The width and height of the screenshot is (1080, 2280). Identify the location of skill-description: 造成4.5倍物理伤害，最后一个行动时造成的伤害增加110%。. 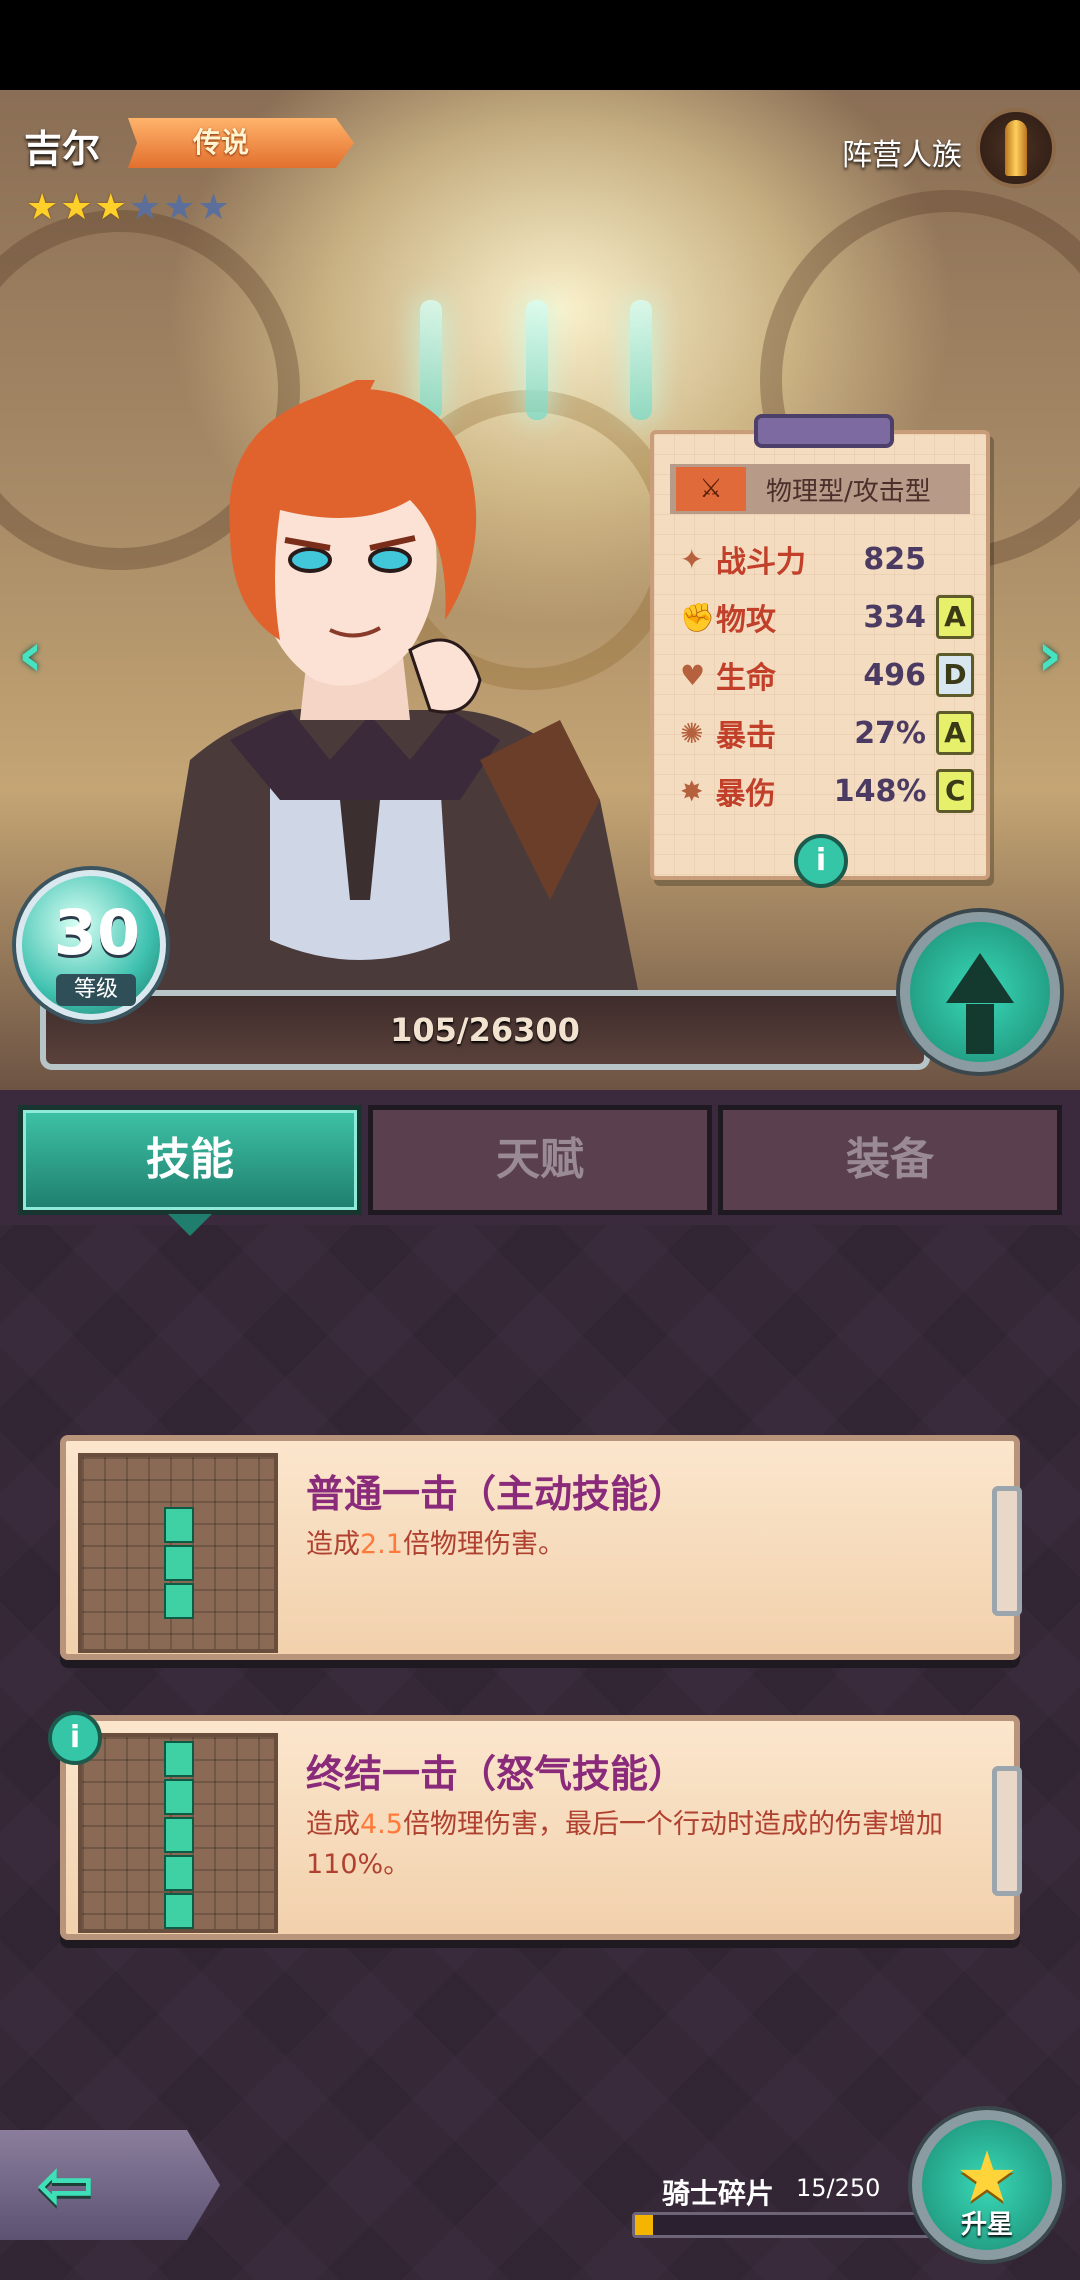
(624, 1844).